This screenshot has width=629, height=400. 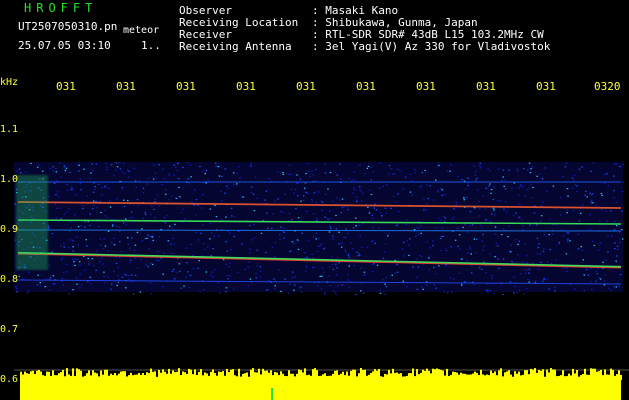 I want to click on time-tick-10: 0320, so click(x=607, y=86).